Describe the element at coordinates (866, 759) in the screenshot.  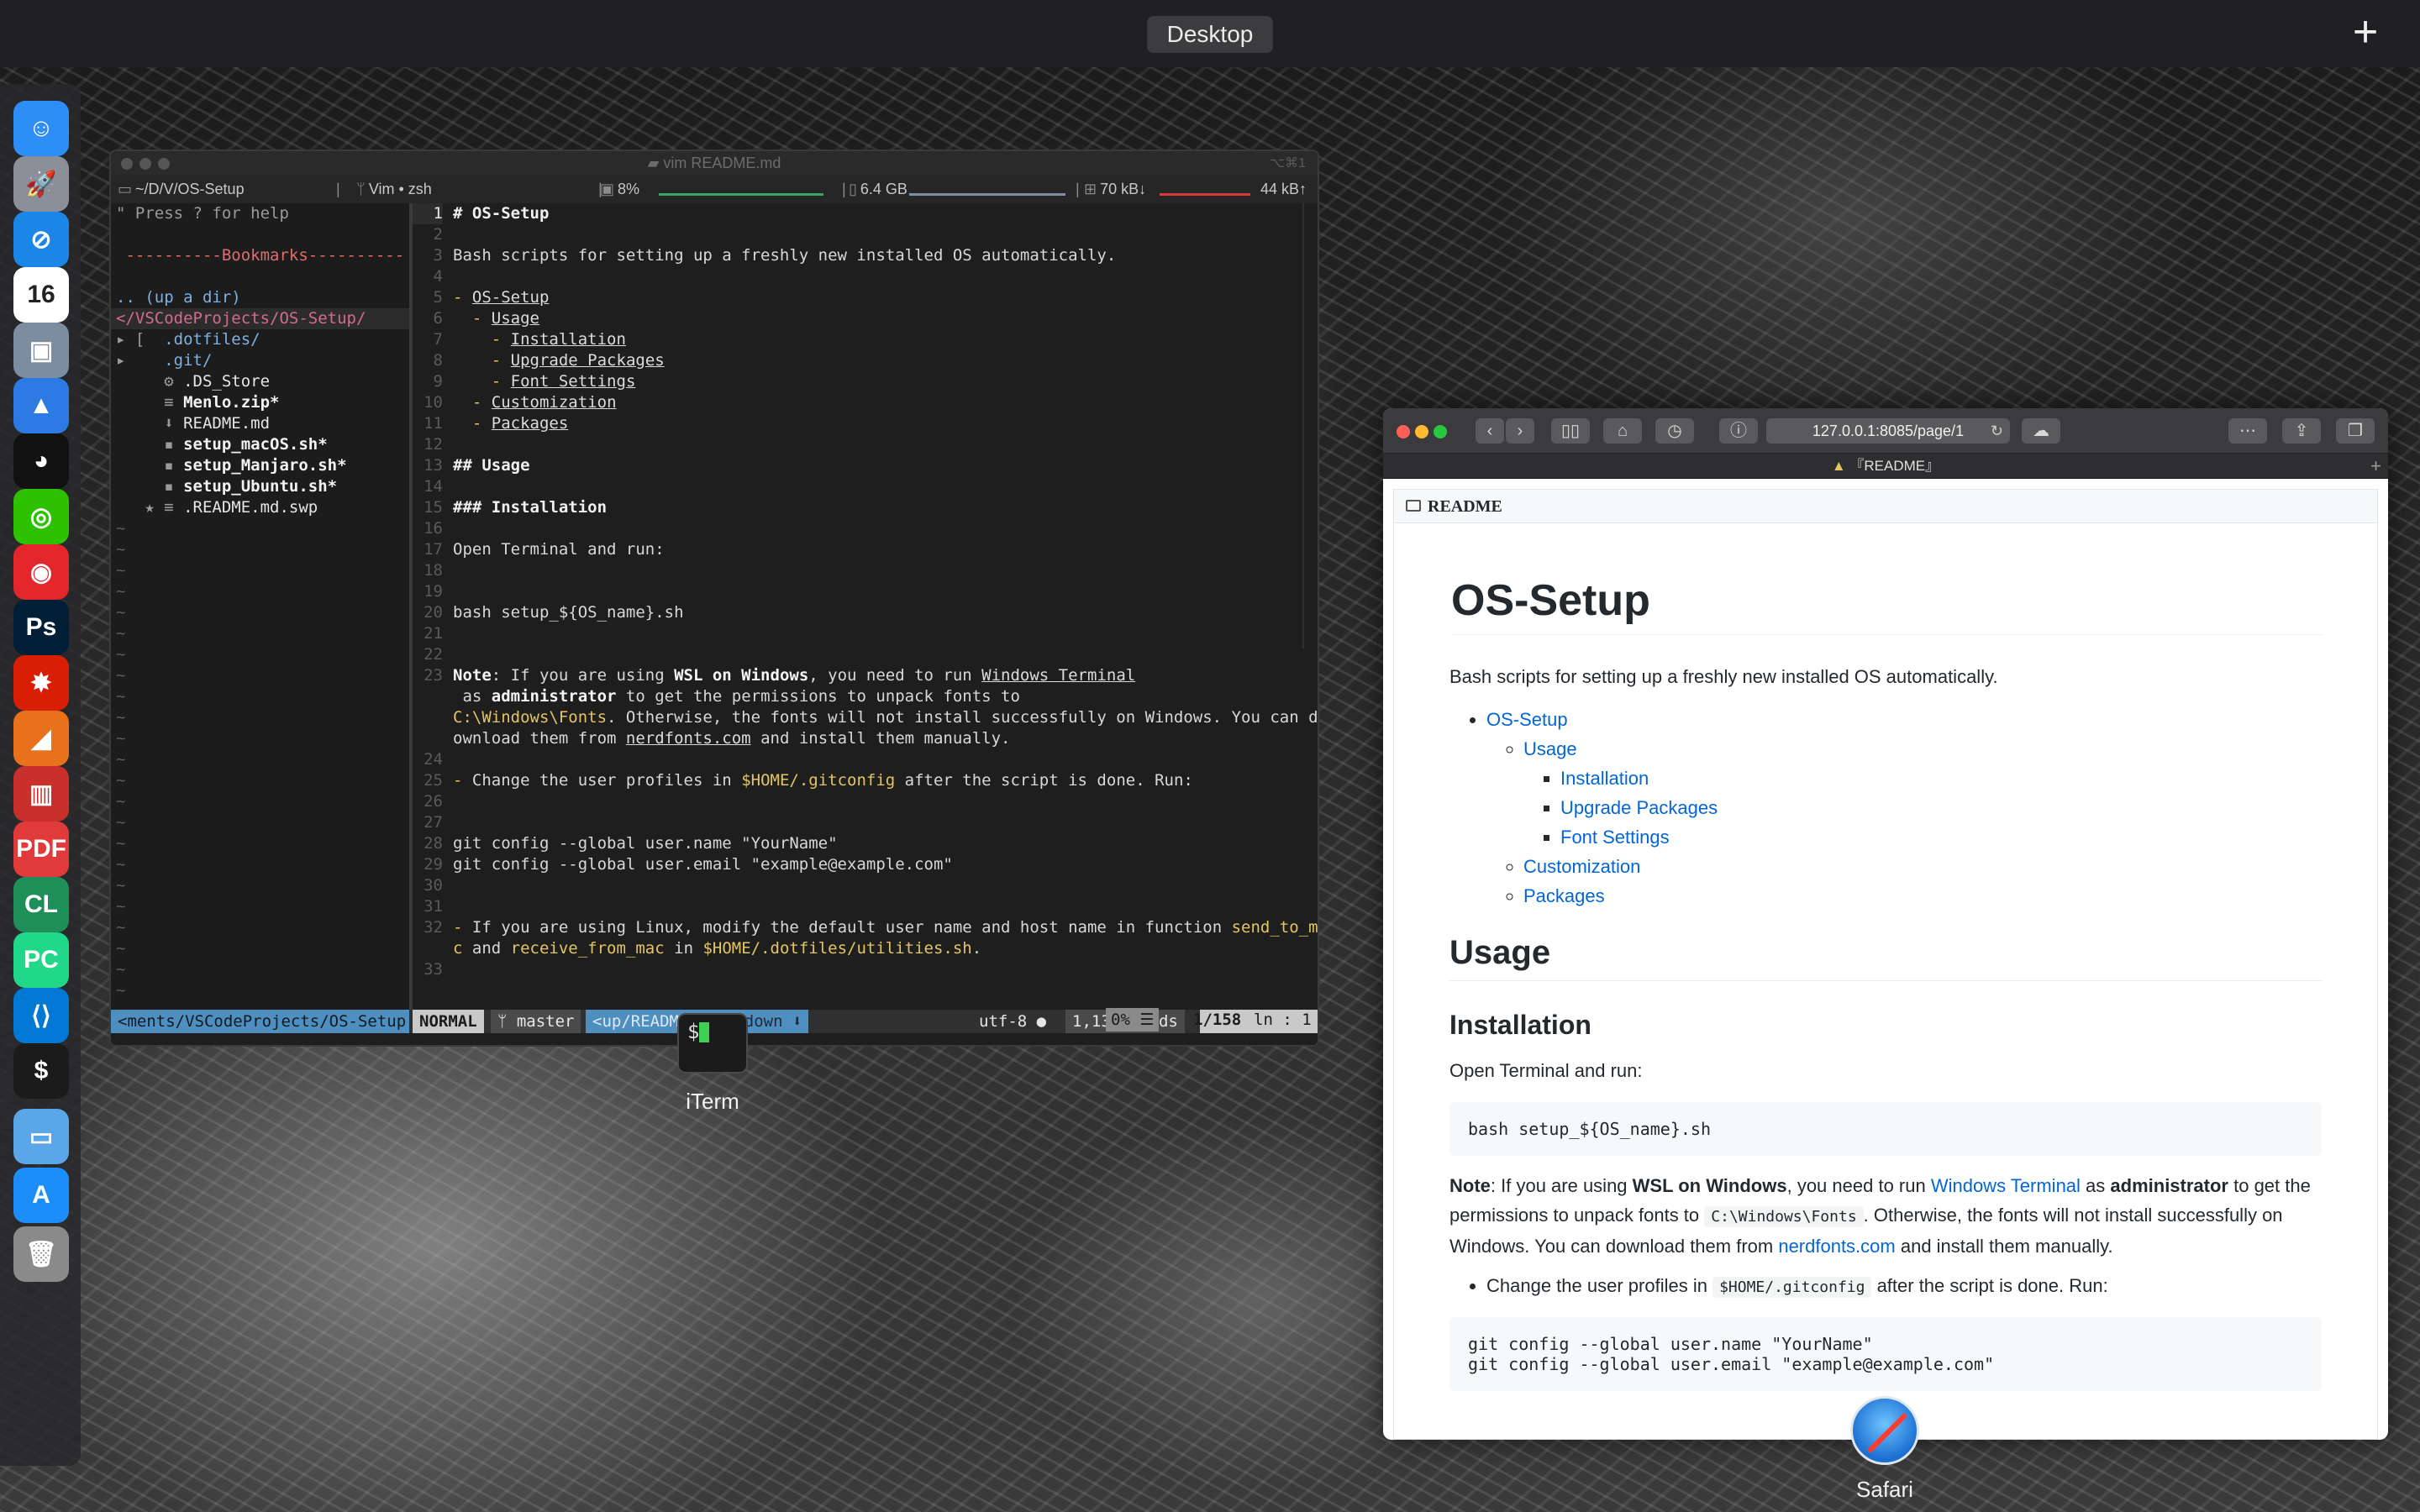
I see `editor-line: 24` at that location.